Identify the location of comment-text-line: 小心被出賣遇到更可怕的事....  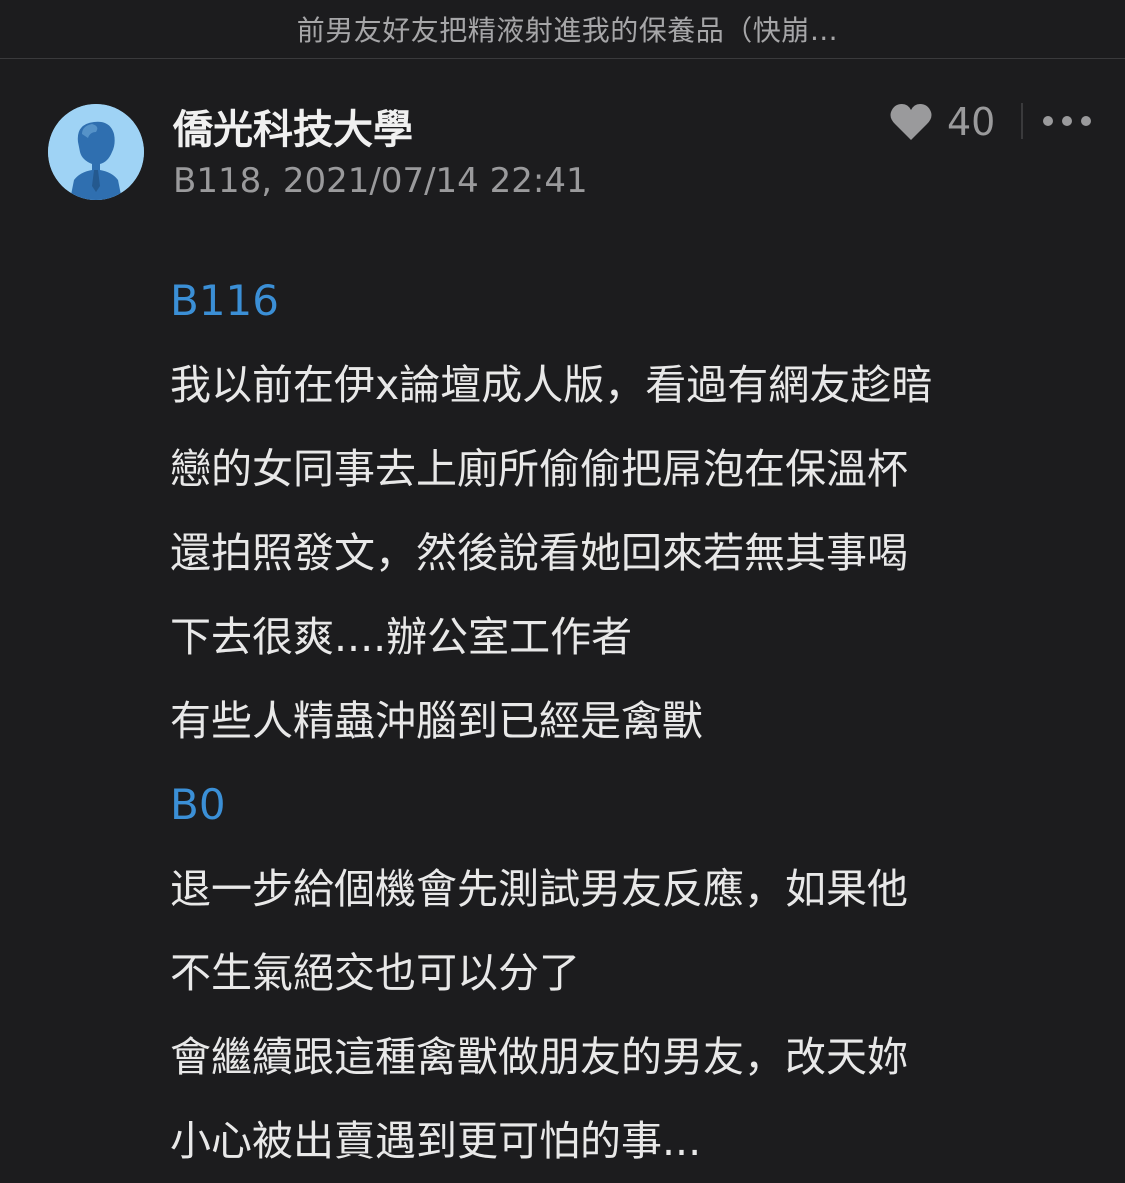
(436, 1141).